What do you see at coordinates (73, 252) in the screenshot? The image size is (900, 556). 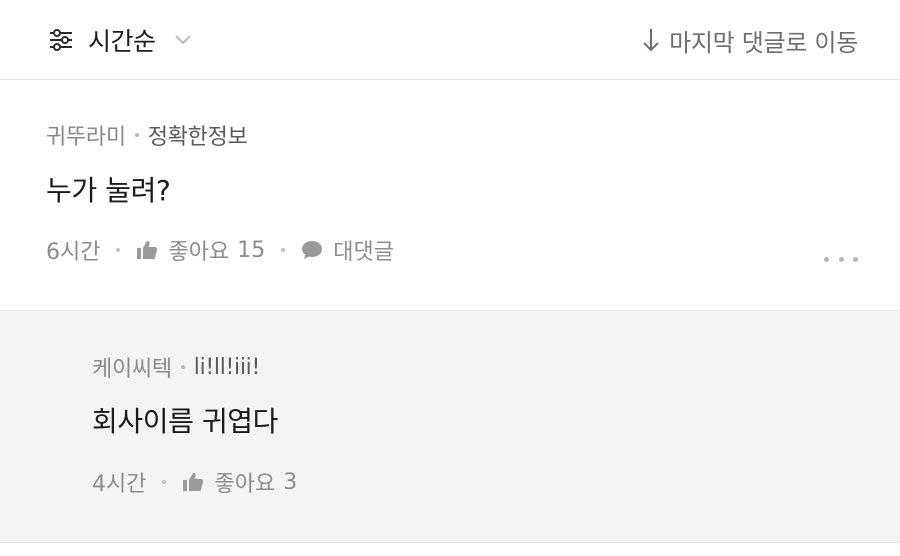 I see `comment-time: 6시간` at bounding box center [73, 252].